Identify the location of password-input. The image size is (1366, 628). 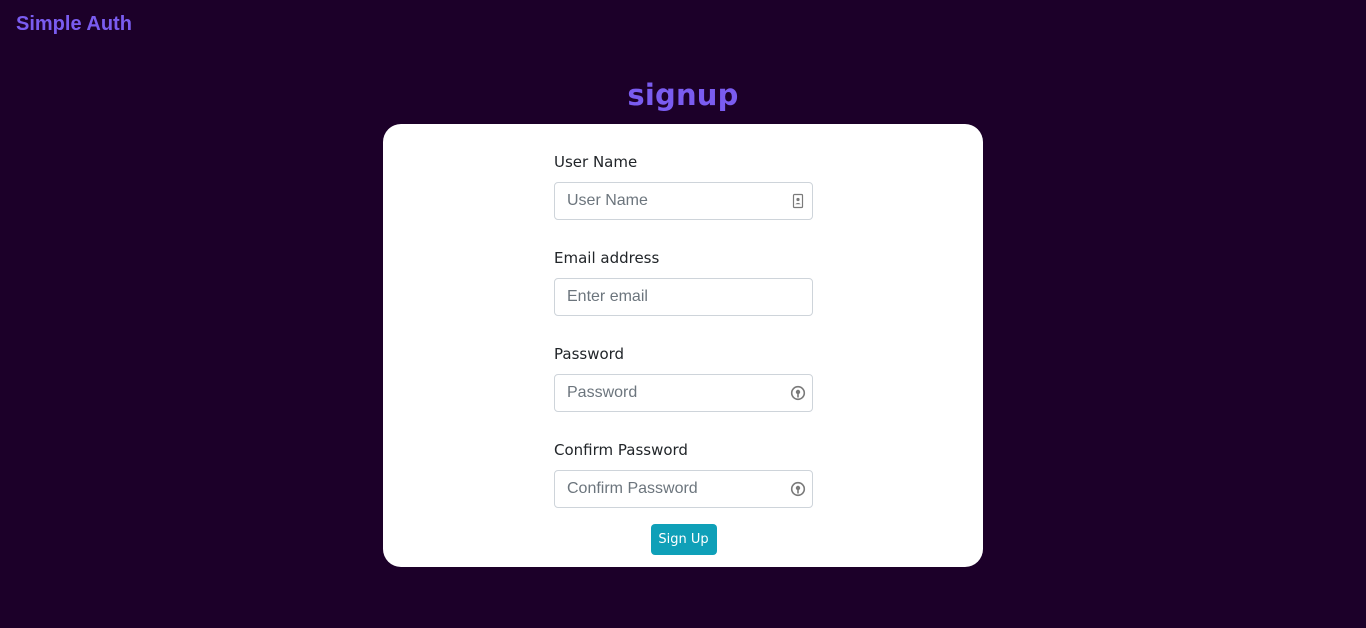
(683, 393).